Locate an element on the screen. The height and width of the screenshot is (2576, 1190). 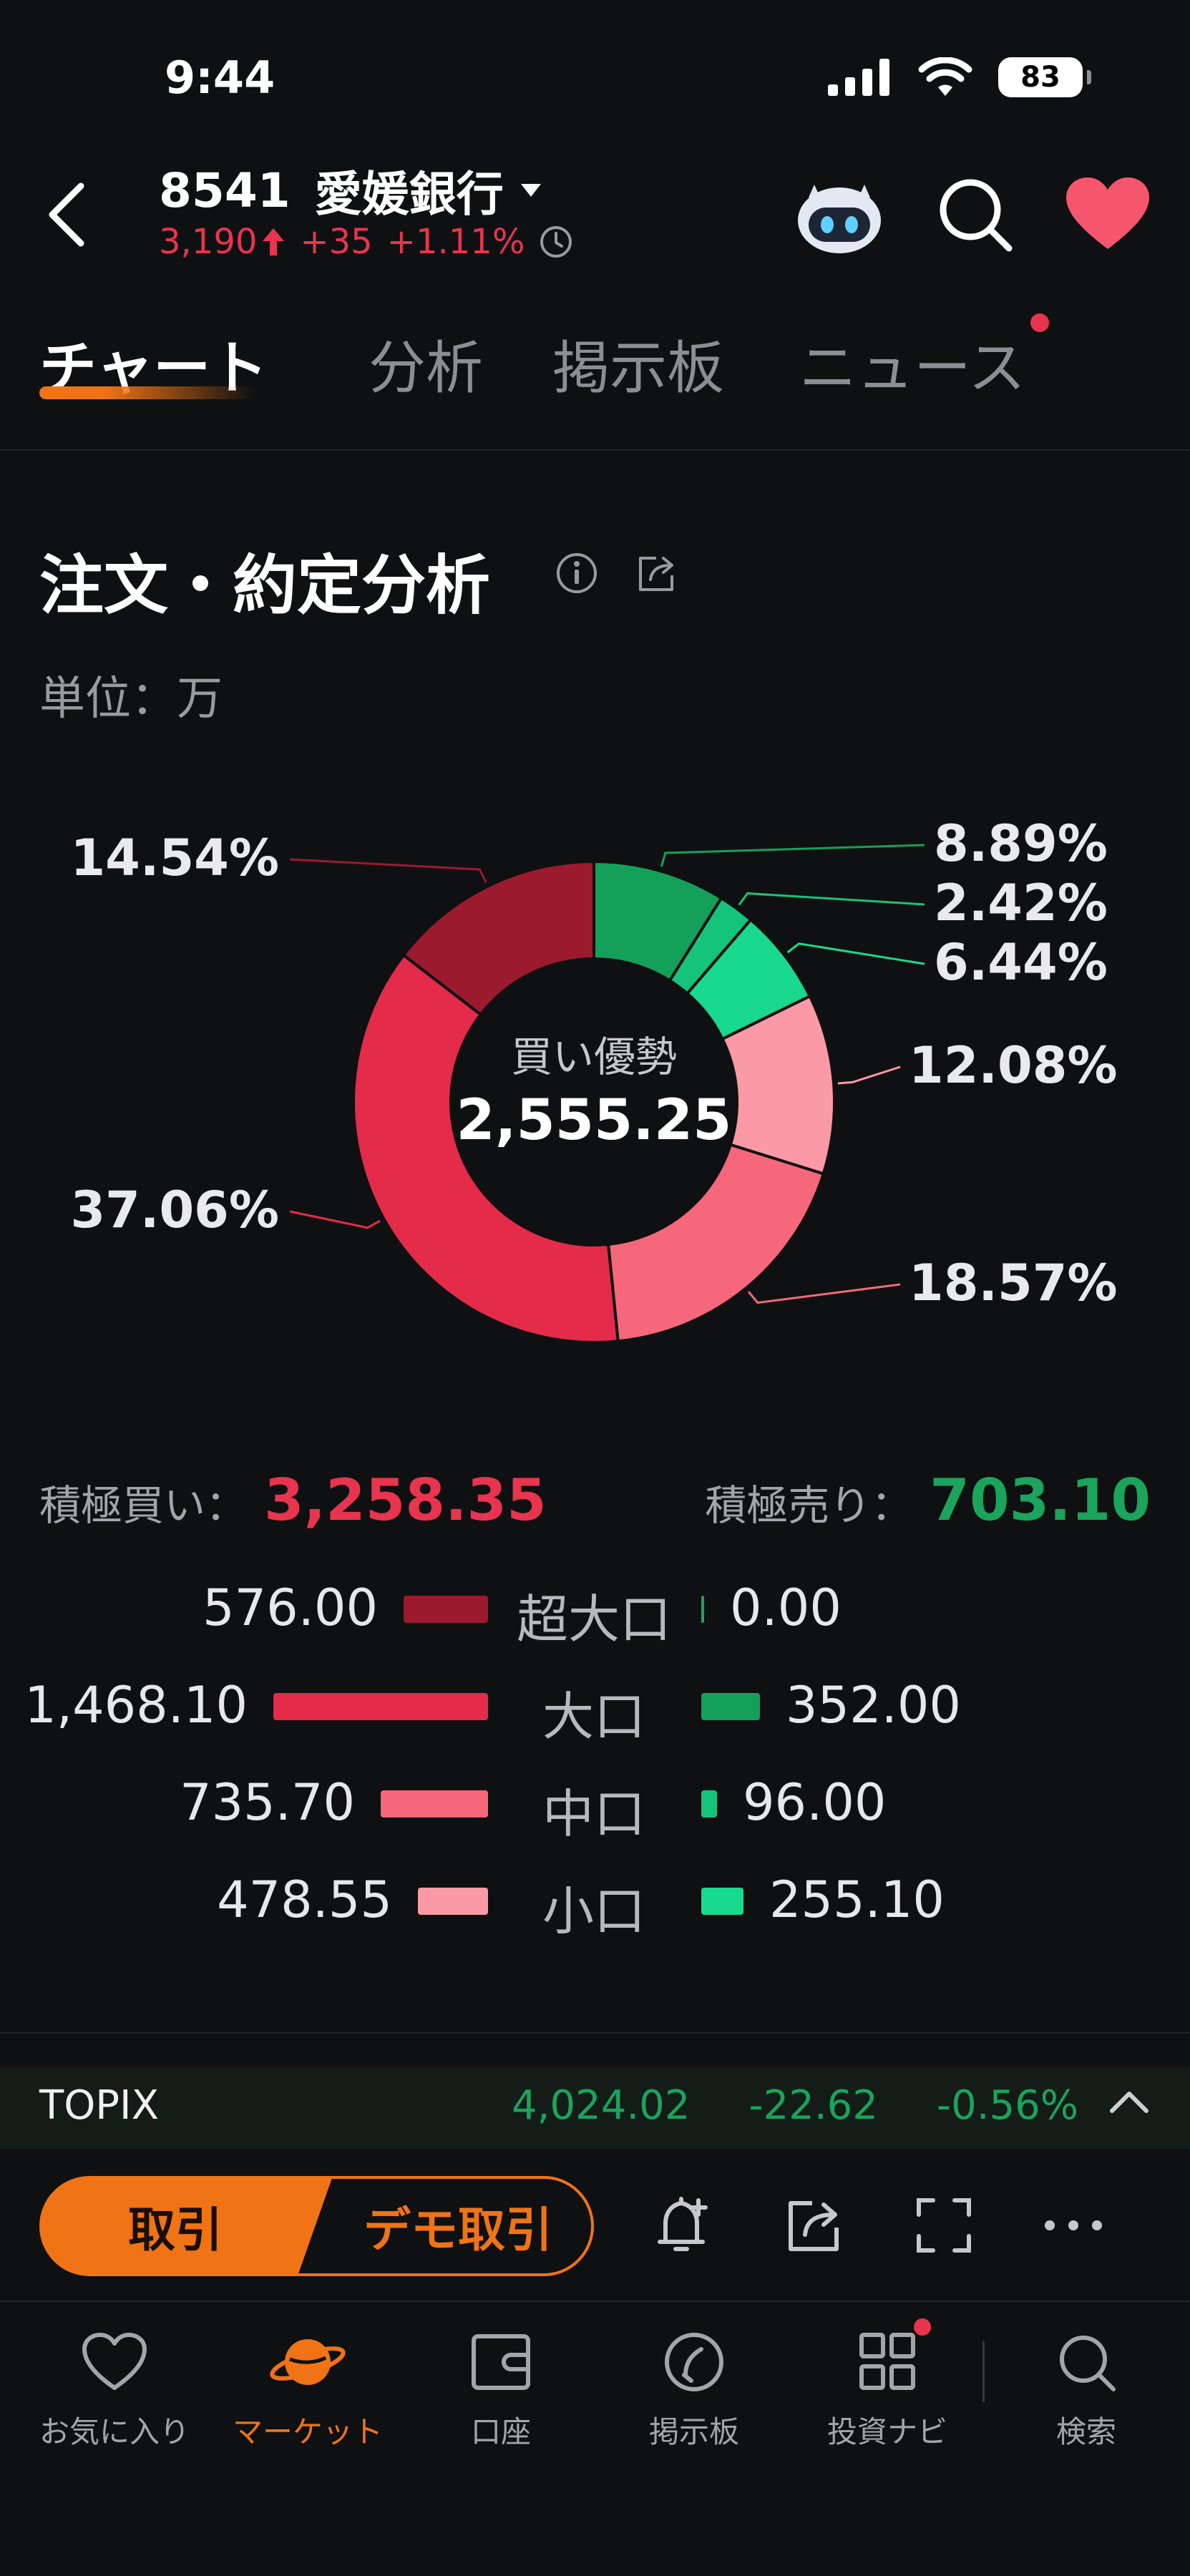
nav-market: マーケット is located at coordinates (307, 2391).